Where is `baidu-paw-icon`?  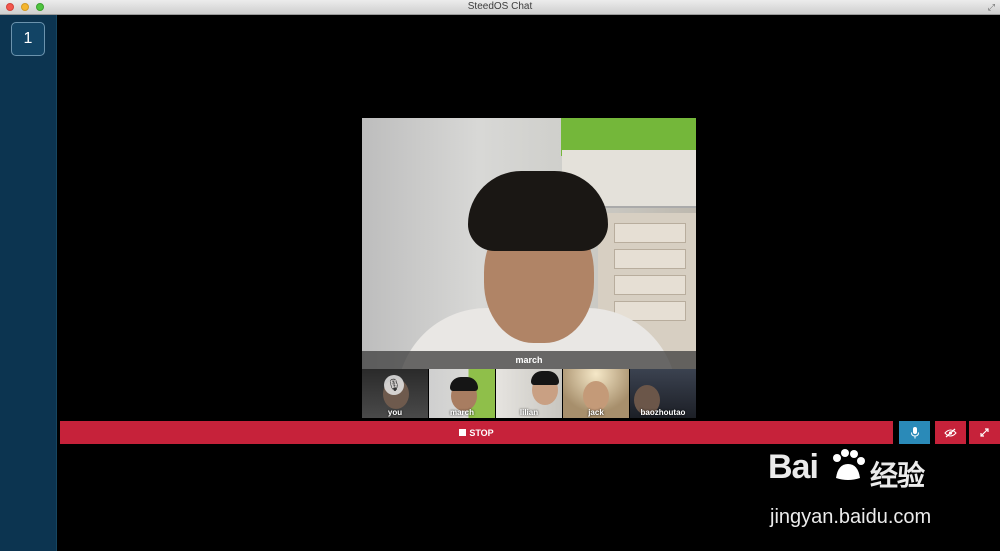
baidu-paw-icon is located at coordinates (849, 464).